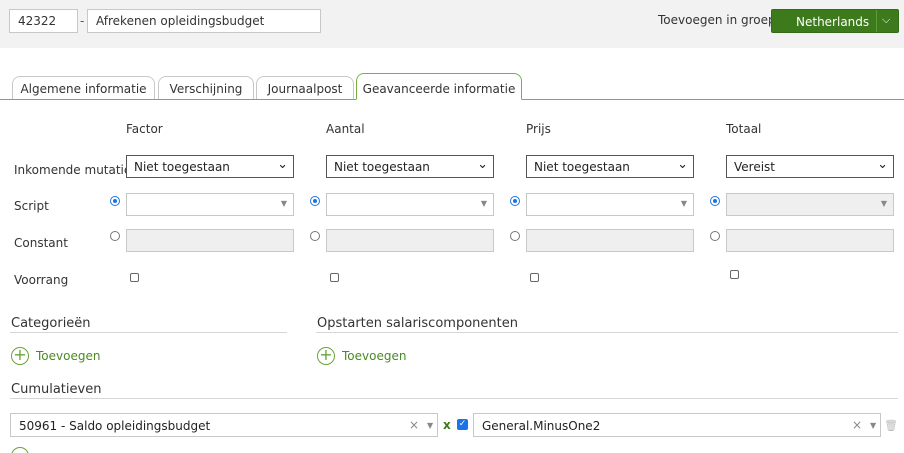  I want to click on script-radio-total, so click(715, 201).